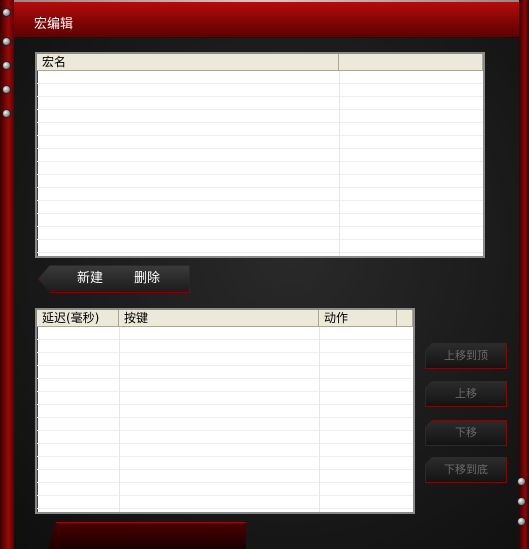 The image size is (529, 549). What do you see at coordinates (54, 24) in the screenshot?
I see `window-title: 宏编辑` at bounding box center [54, 24].